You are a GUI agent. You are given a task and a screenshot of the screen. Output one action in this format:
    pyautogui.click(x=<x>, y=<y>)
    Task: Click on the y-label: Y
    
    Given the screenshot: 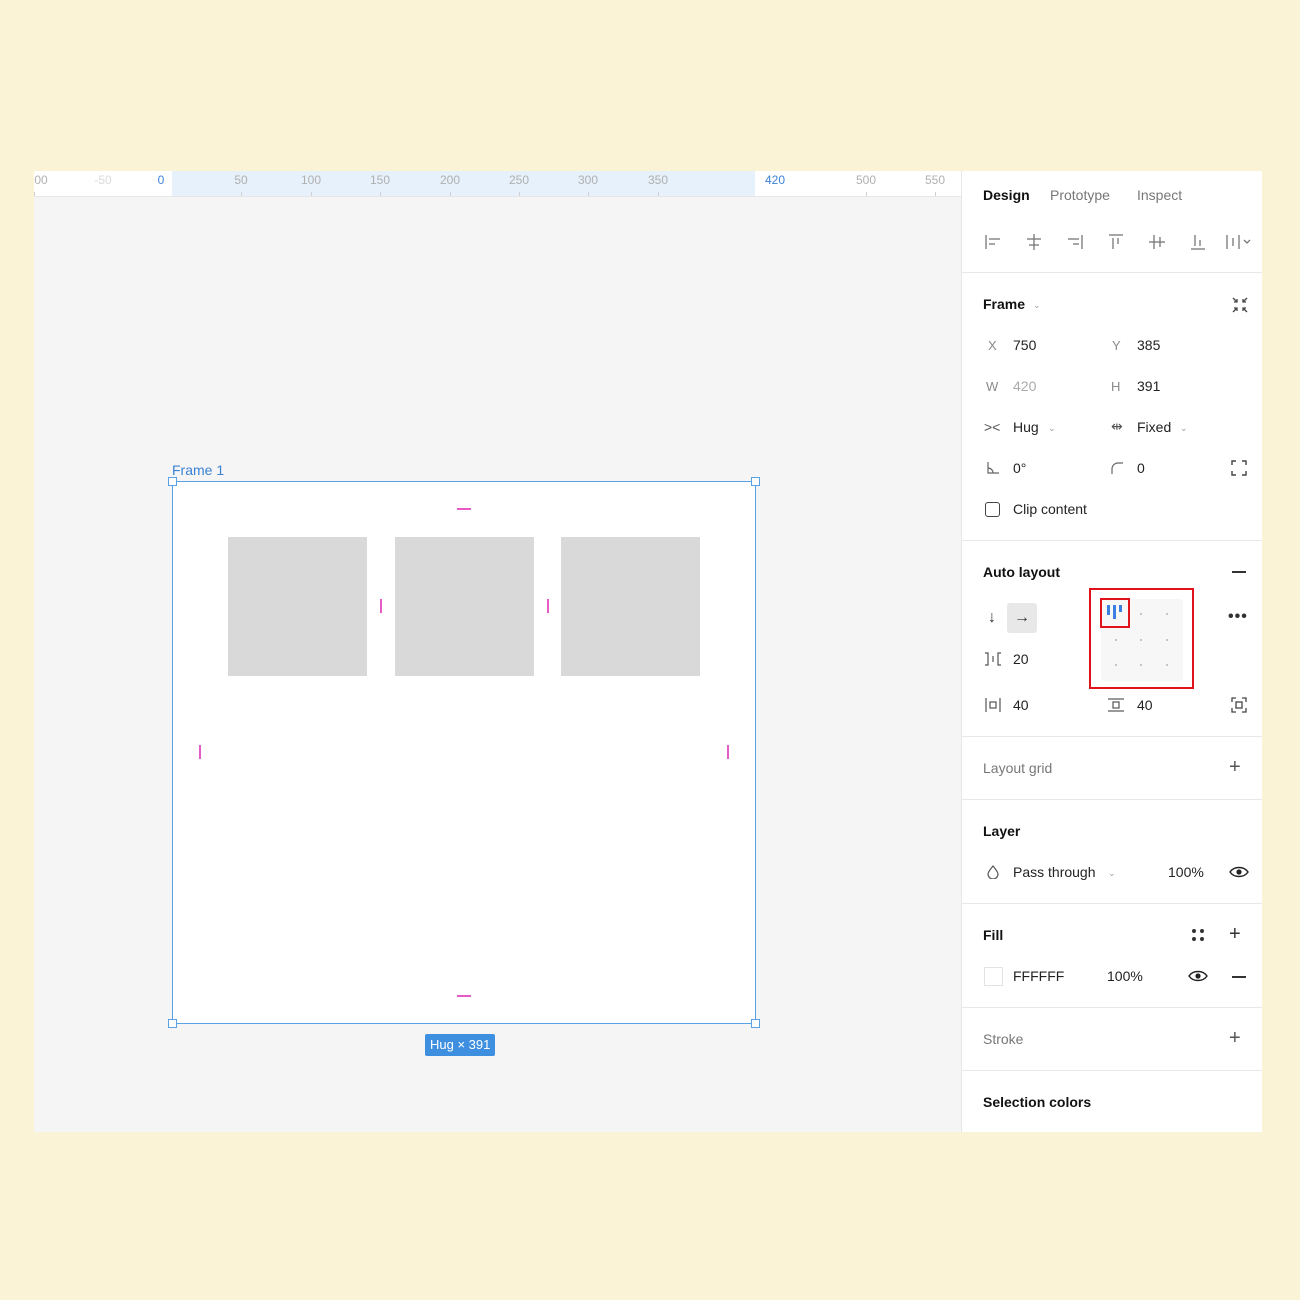 What is the action you would take?
    pyautogui.click(x=1116, y=345)
    